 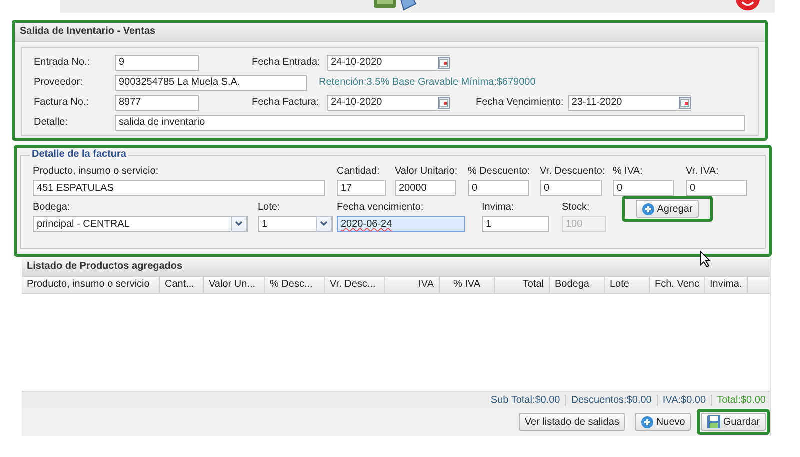 I want to click on input-field: 17, so click(x=361, y=188).